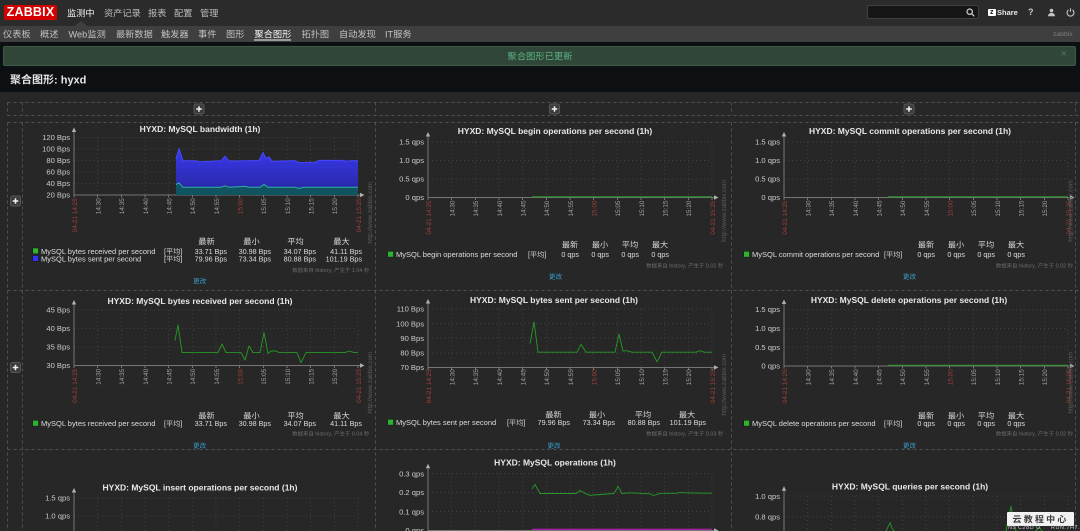  I want to click on svg-text: 0.5 qps, so click(767, 347).